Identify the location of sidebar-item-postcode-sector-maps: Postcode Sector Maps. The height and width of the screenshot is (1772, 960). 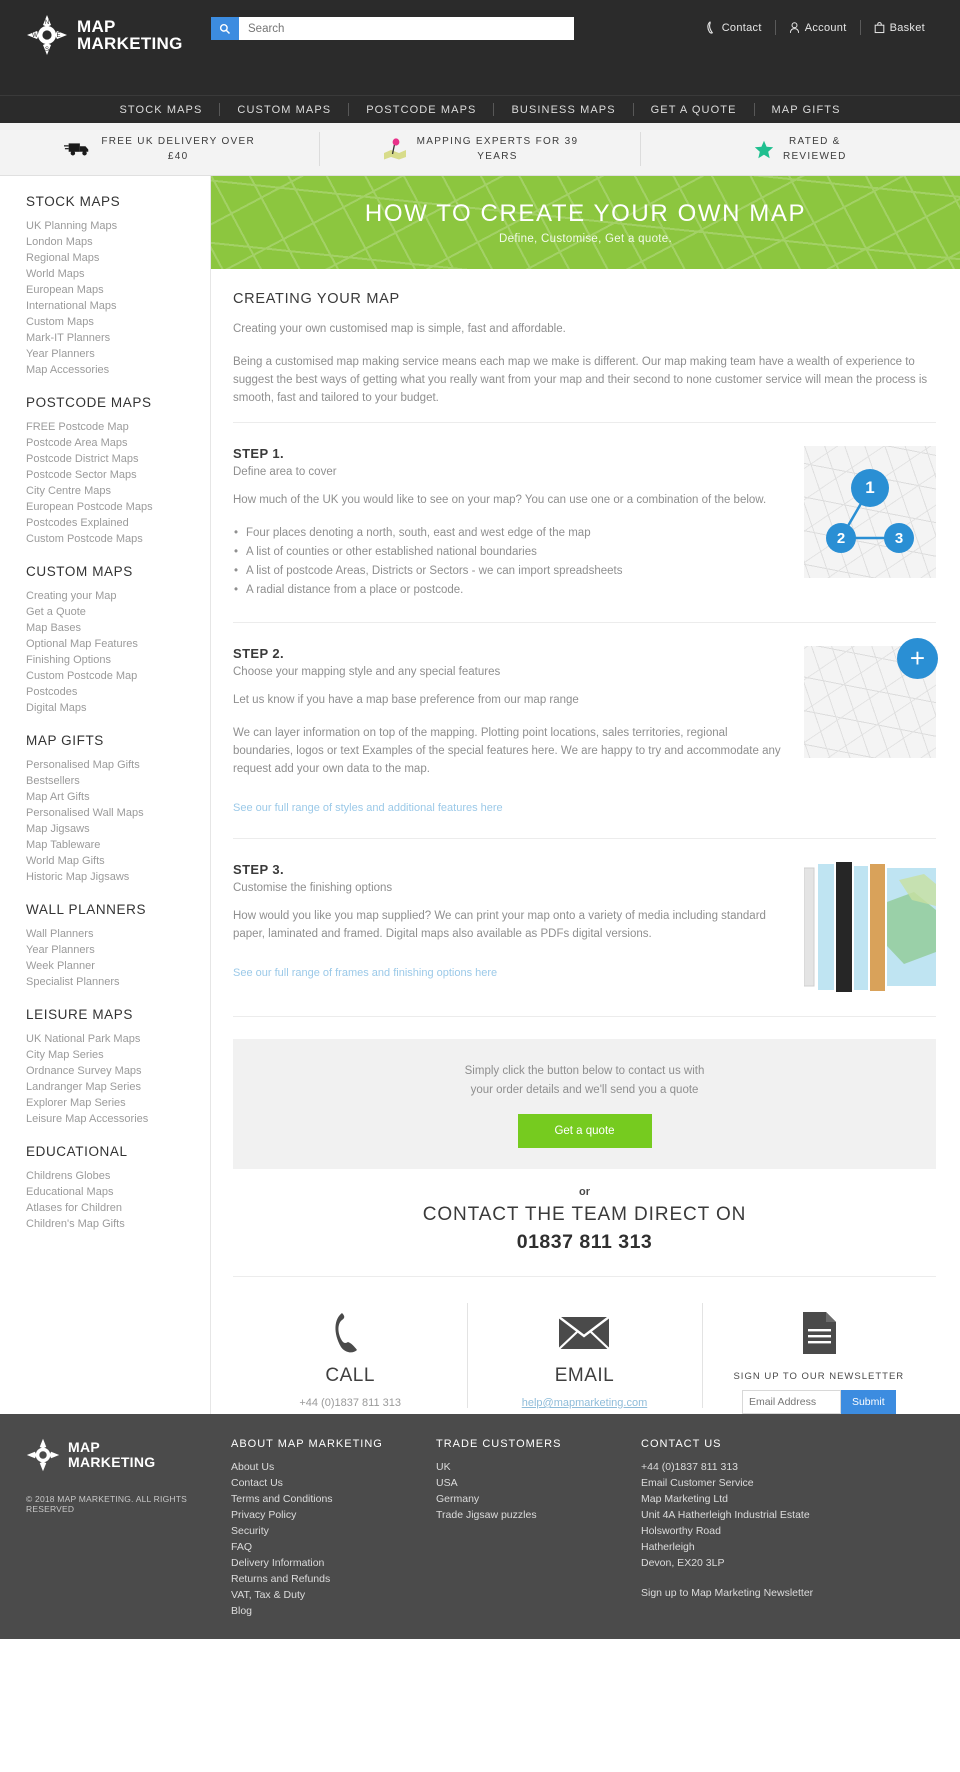
(118, 475).